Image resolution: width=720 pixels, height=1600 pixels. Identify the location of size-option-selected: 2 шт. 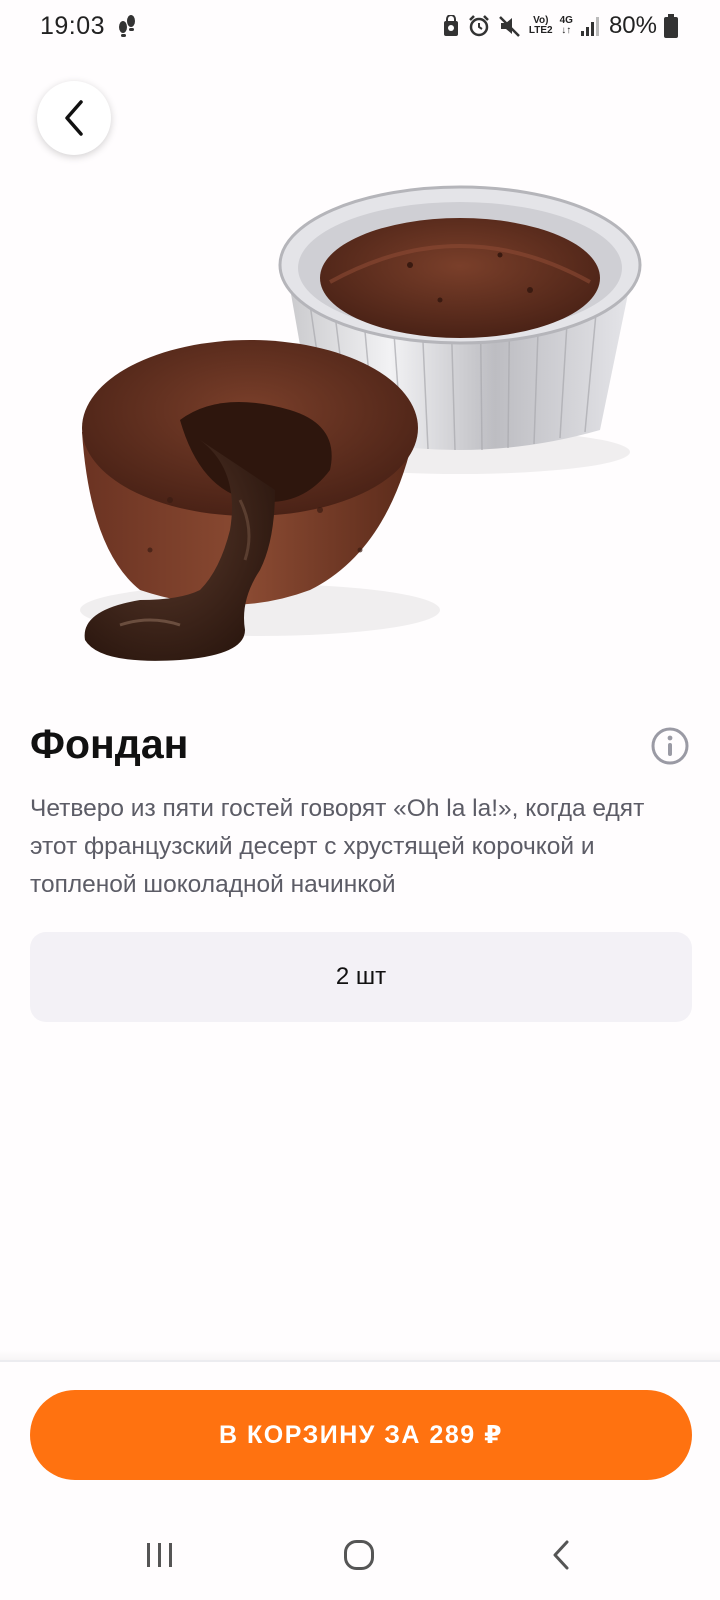
(361, 977).